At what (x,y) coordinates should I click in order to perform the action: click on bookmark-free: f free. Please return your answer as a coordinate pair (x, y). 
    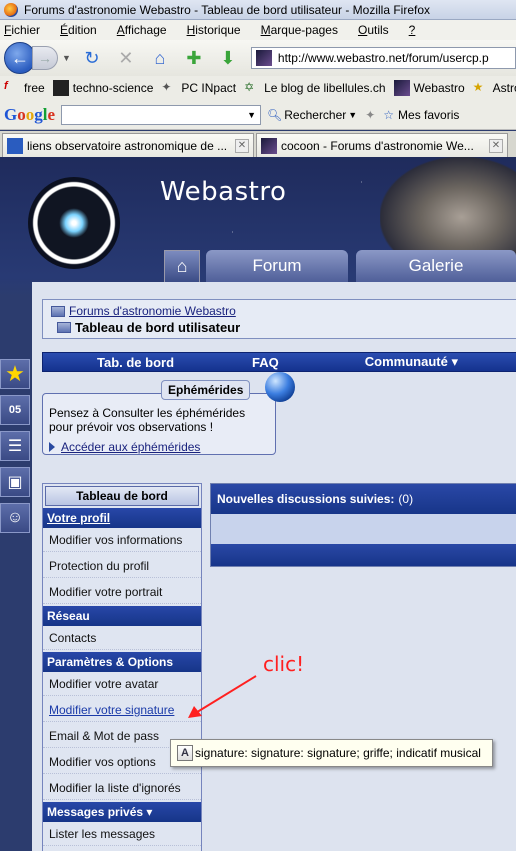
    Looking at the image, I should click on (24, 88).